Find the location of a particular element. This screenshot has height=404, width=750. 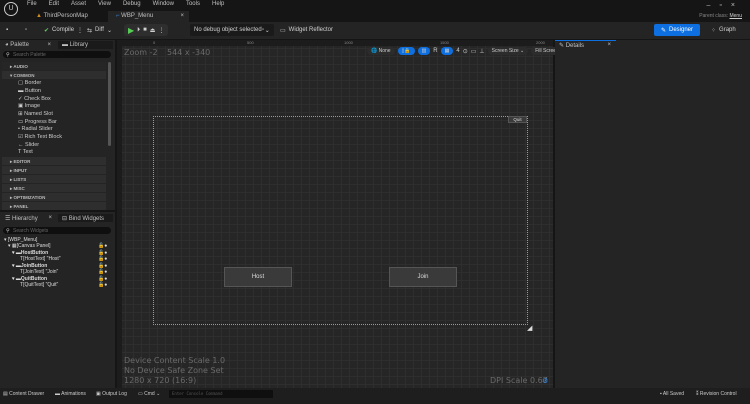

category-audio: ▸ AUDIO is located at coordinates (54, 66).